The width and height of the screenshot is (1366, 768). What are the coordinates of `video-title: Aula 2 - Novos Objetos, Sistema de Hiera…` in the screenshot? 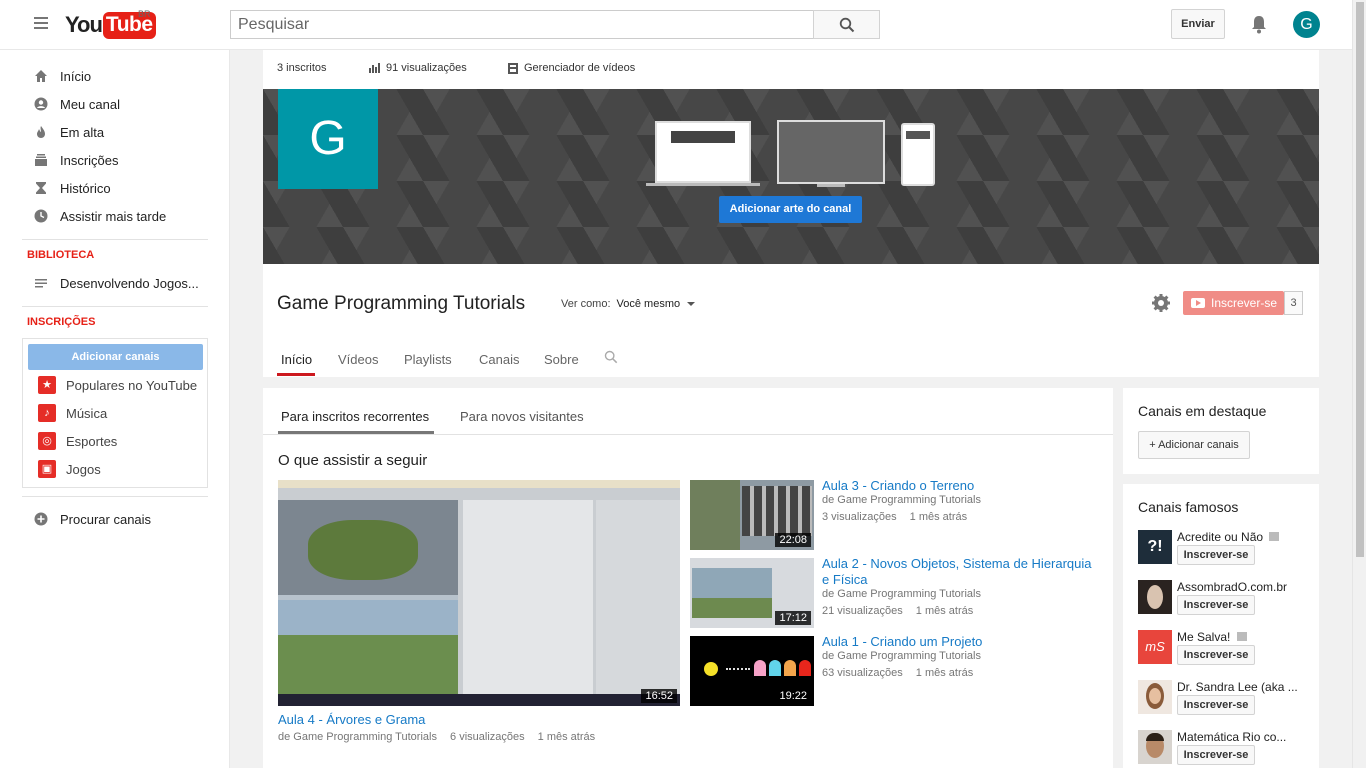 It's located at (962, 572).